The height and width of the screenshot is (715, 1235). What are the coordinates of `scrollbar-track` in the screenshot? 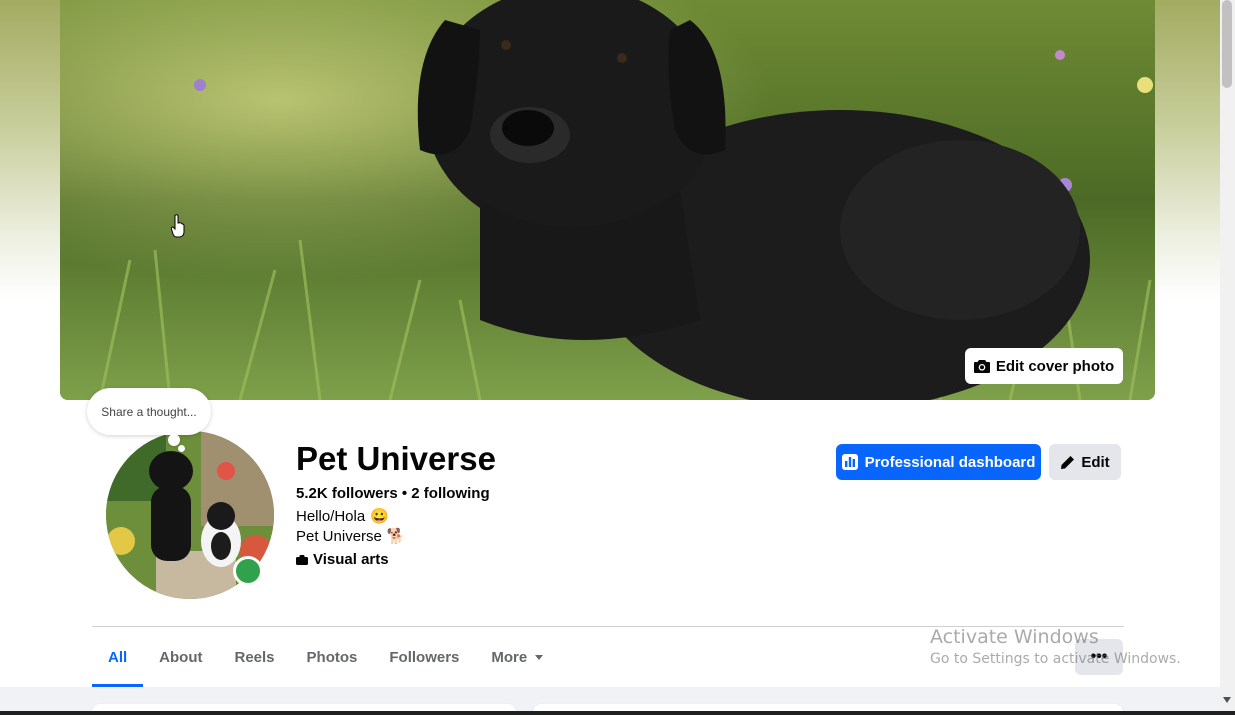 It's located at (1227, 355).